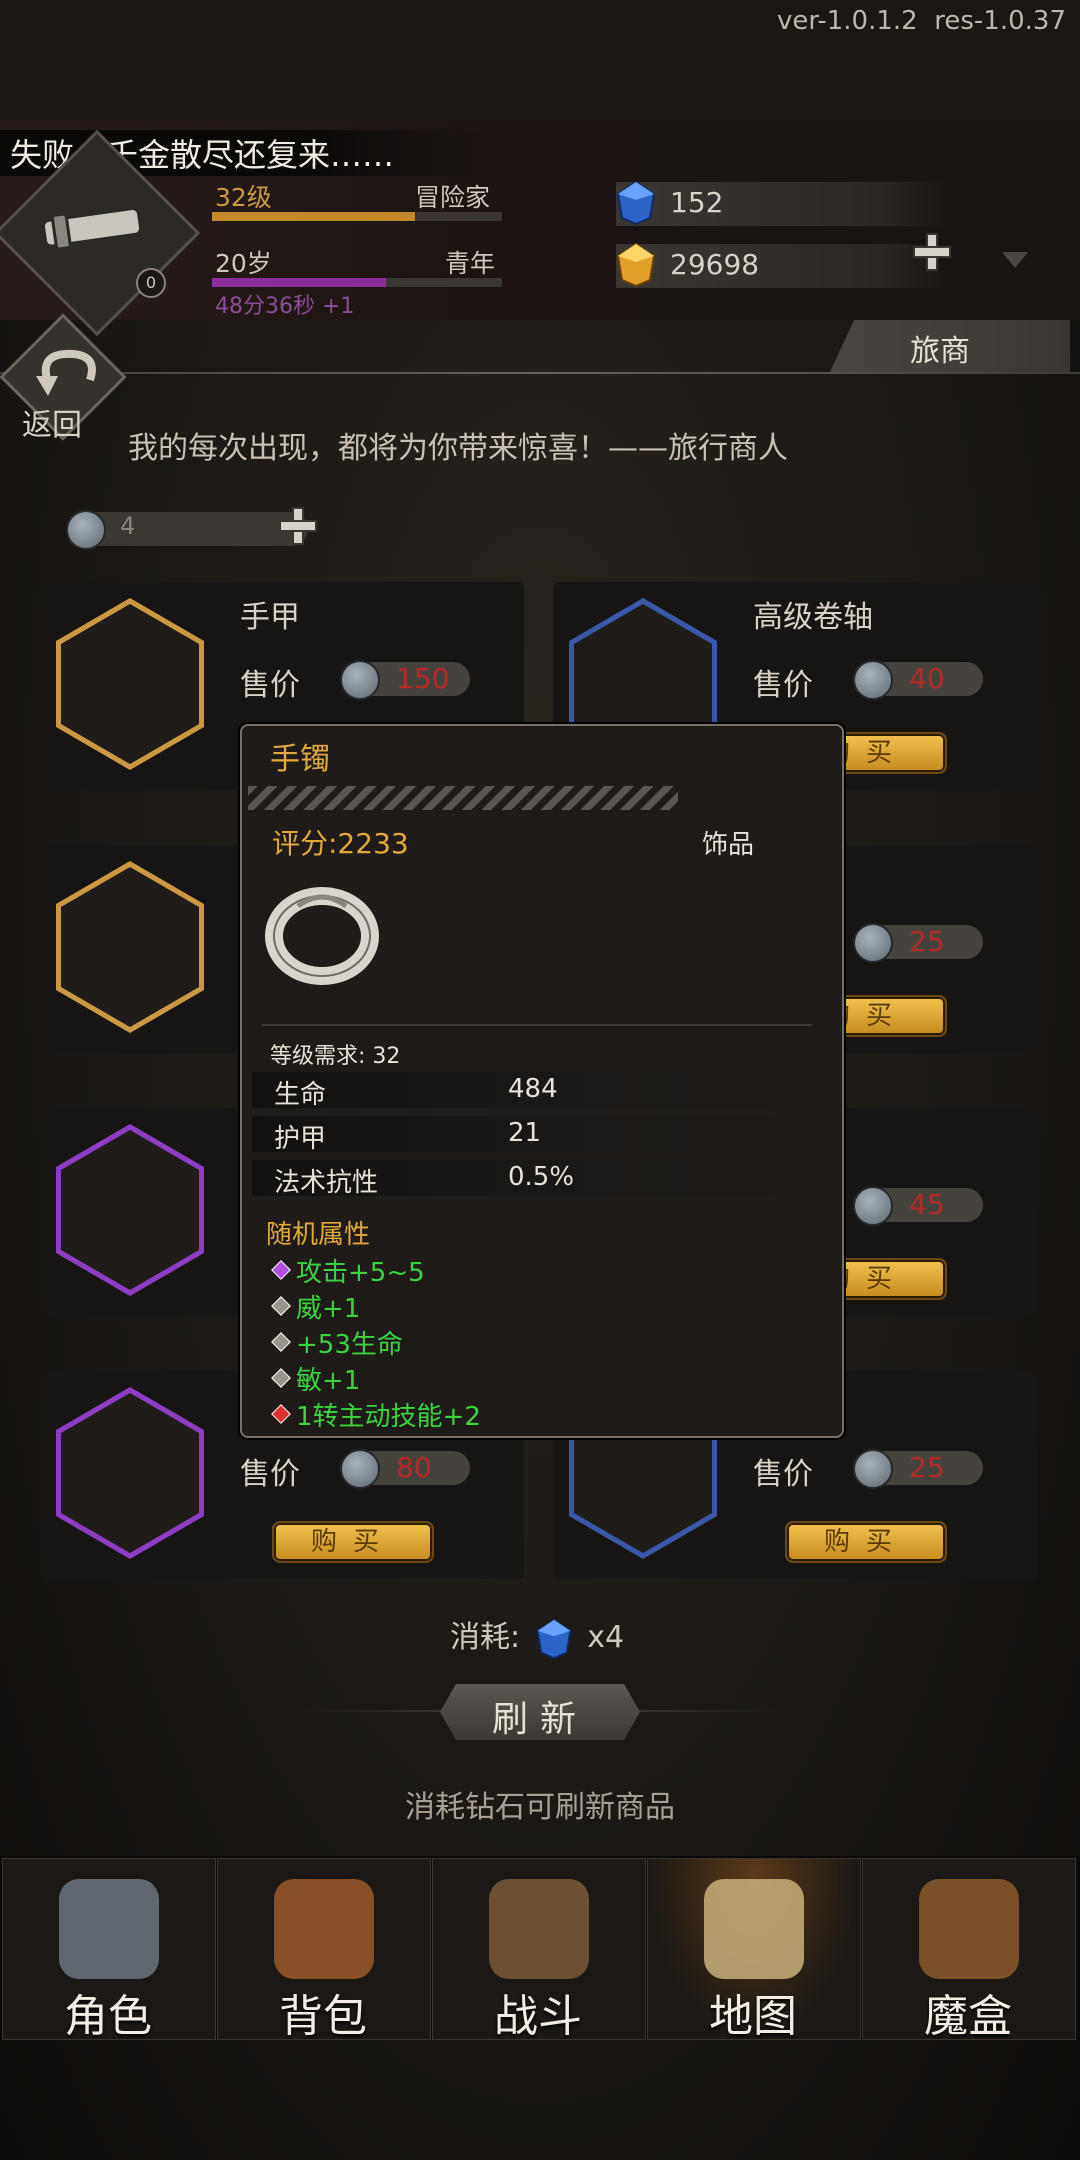  Describe the element at coordinates (108, 2016) in the screenshot. I see `nav-label: 角色` at that location.